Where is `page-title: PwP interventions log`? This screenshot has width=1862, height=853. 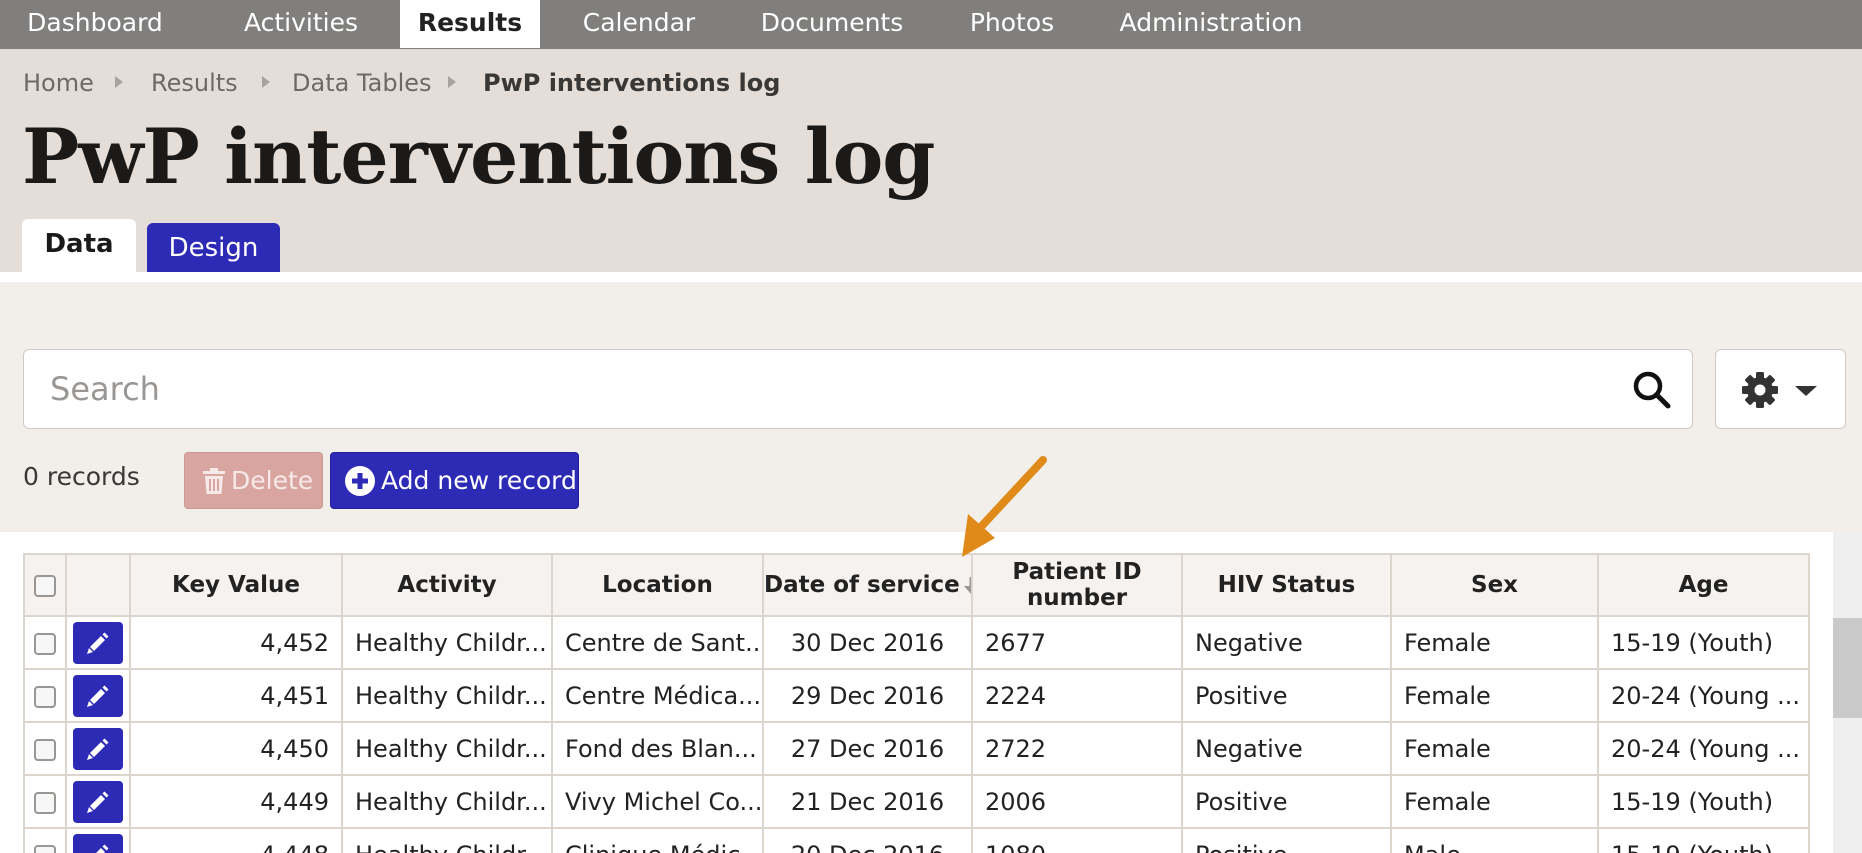
page-title: PwP interventions log is located at coordinates (478, 156).